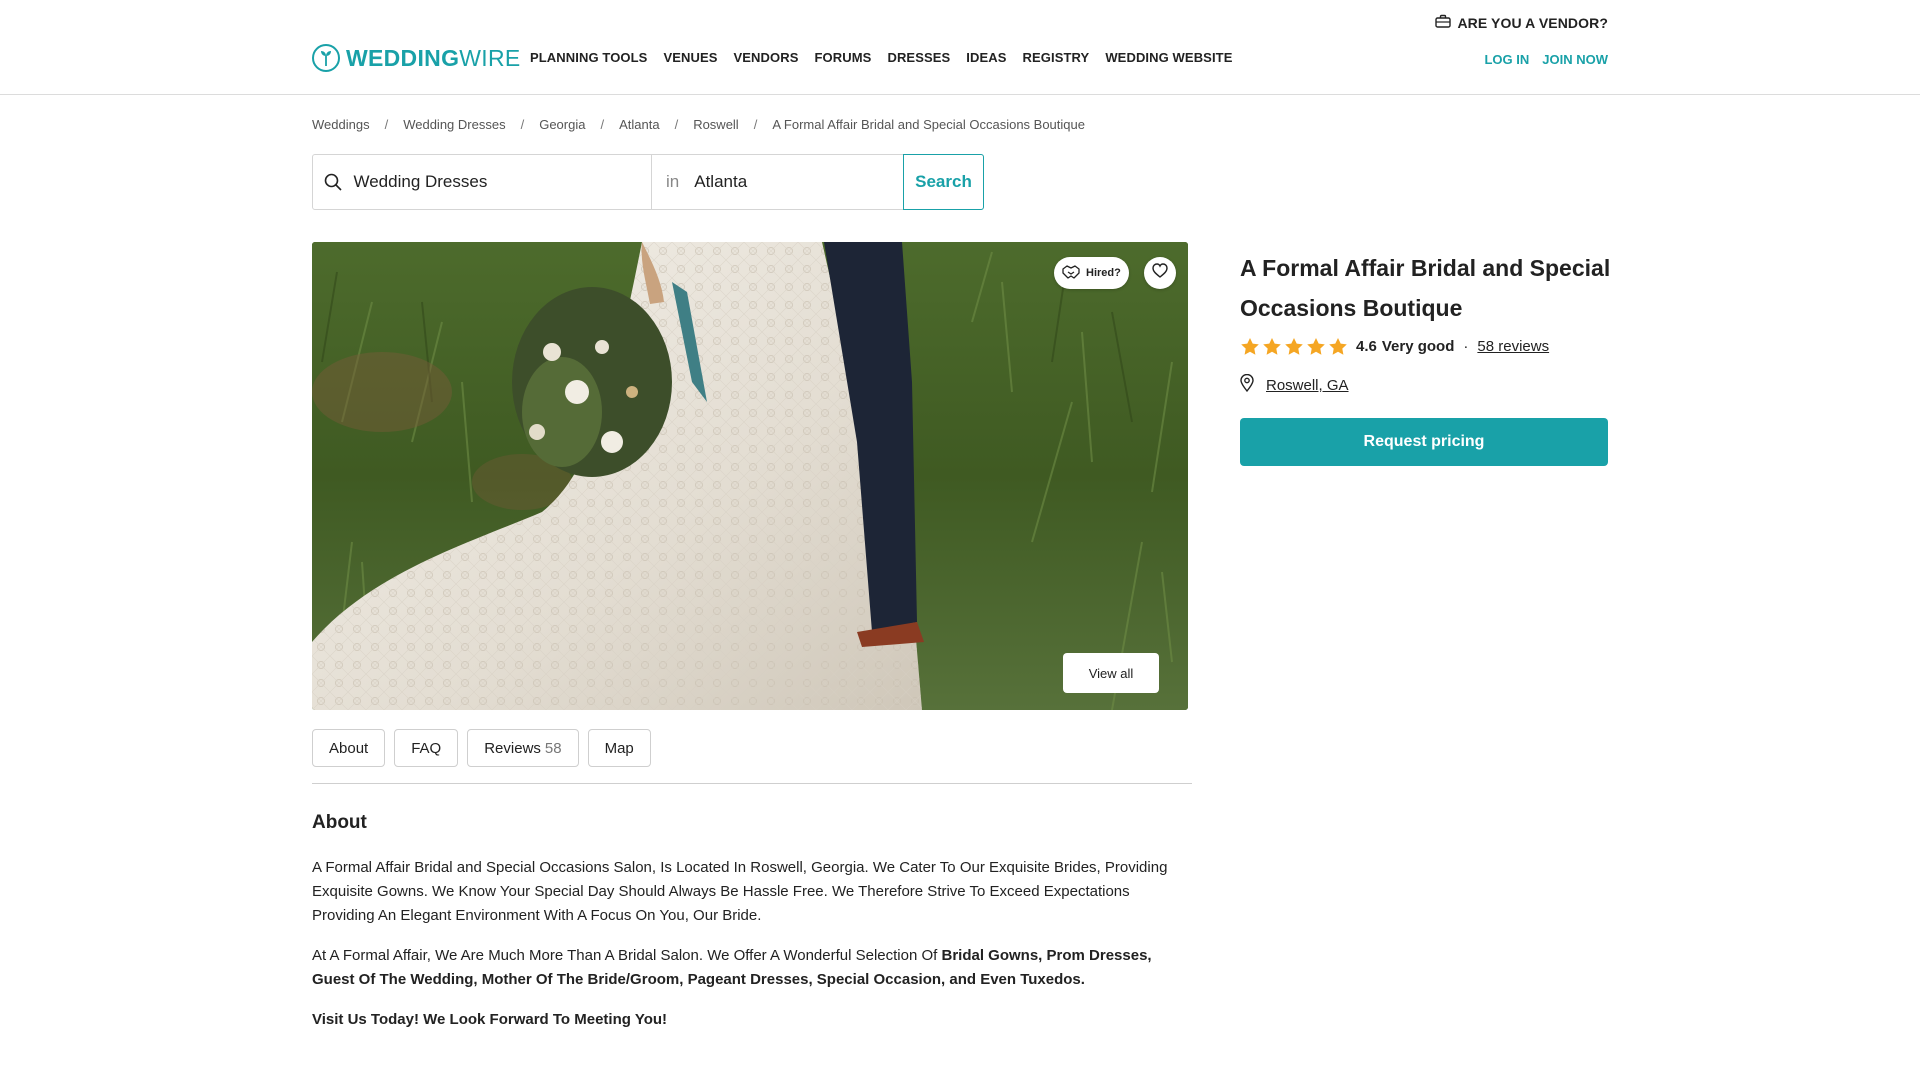  What do you see at coordinates (553, 748) in the screenshot?
I see `reviews-count: 58` at bounding box center [553, 748].